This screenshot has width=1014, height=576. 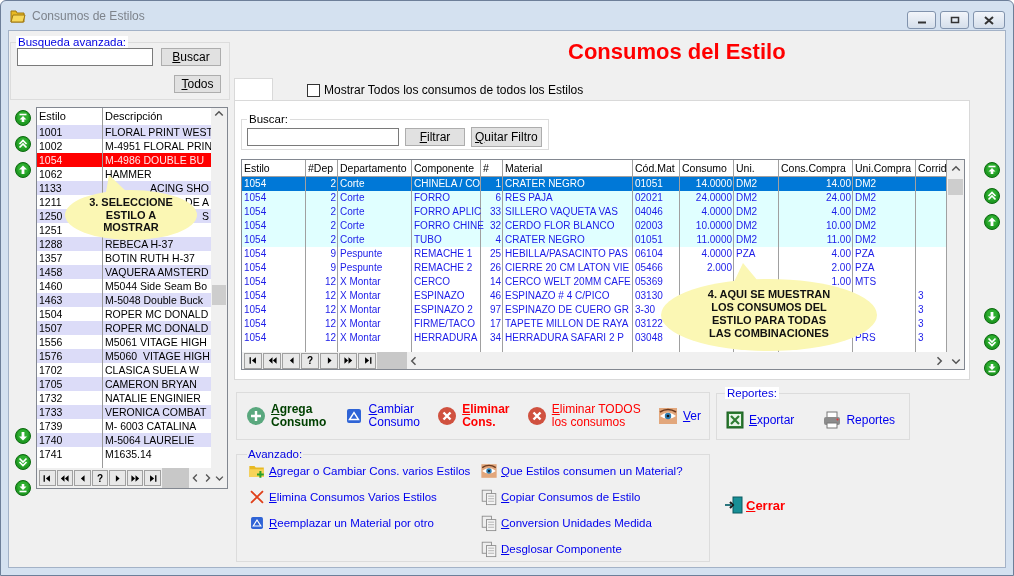 I want to click on table-cell: 4, so click(x=492, y=240).